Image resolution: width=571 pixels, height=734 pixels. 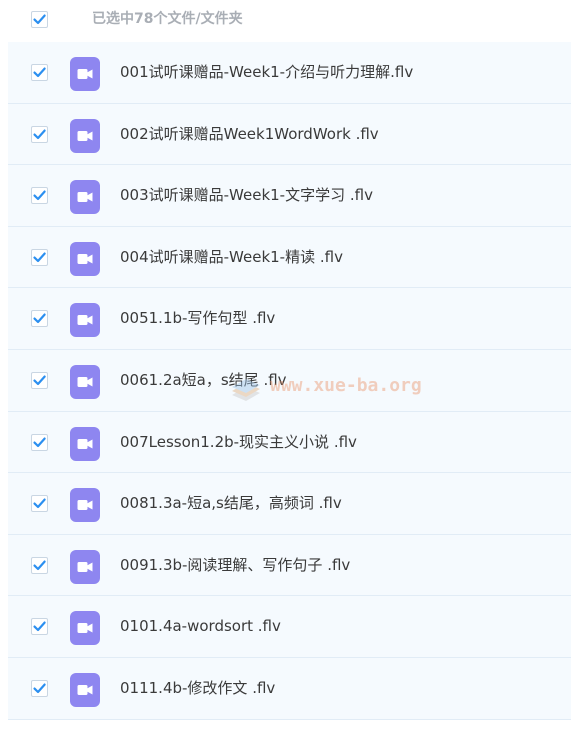 What do you see at coordinates (289, 627) in the screenshot?
I see `file-row: 0101.4a-wordsort .flv` at bounding box center [289, 627].